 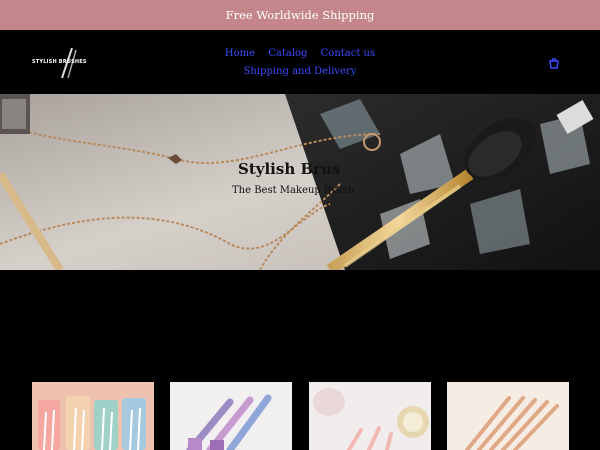 What do you see at coordinates (287, 53) in the screenshot?
I see `nav-catalog: Catalog` at bounding box center [287, 53].